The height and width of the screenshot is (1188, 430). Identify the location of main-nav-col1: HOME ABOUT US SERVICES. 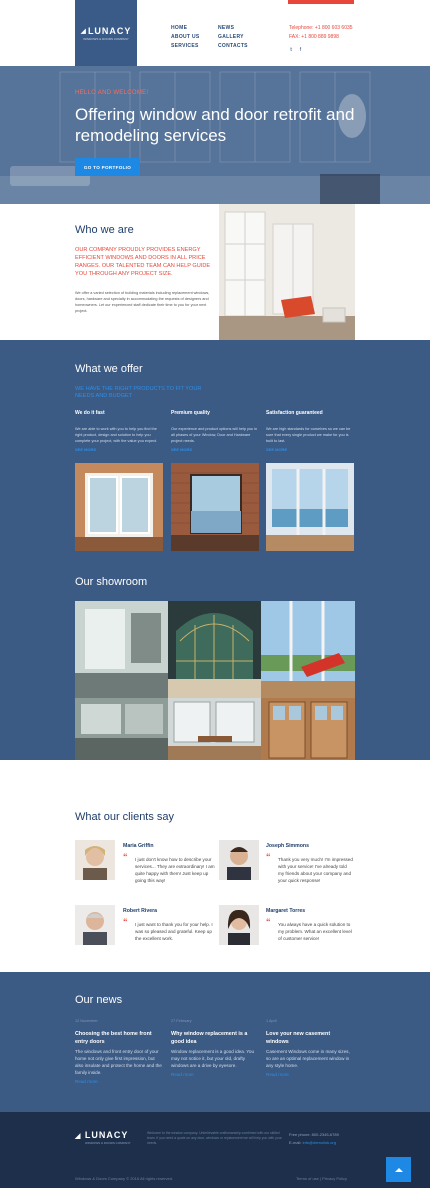
(185, 37).